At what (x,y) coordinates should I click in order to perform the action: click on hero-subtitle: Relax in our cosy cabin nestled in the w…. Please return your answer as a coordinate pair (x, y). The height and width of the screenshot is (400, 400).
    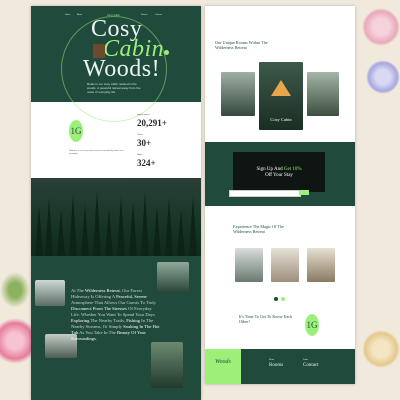
    Looking at the image, I should click on (114, 88).